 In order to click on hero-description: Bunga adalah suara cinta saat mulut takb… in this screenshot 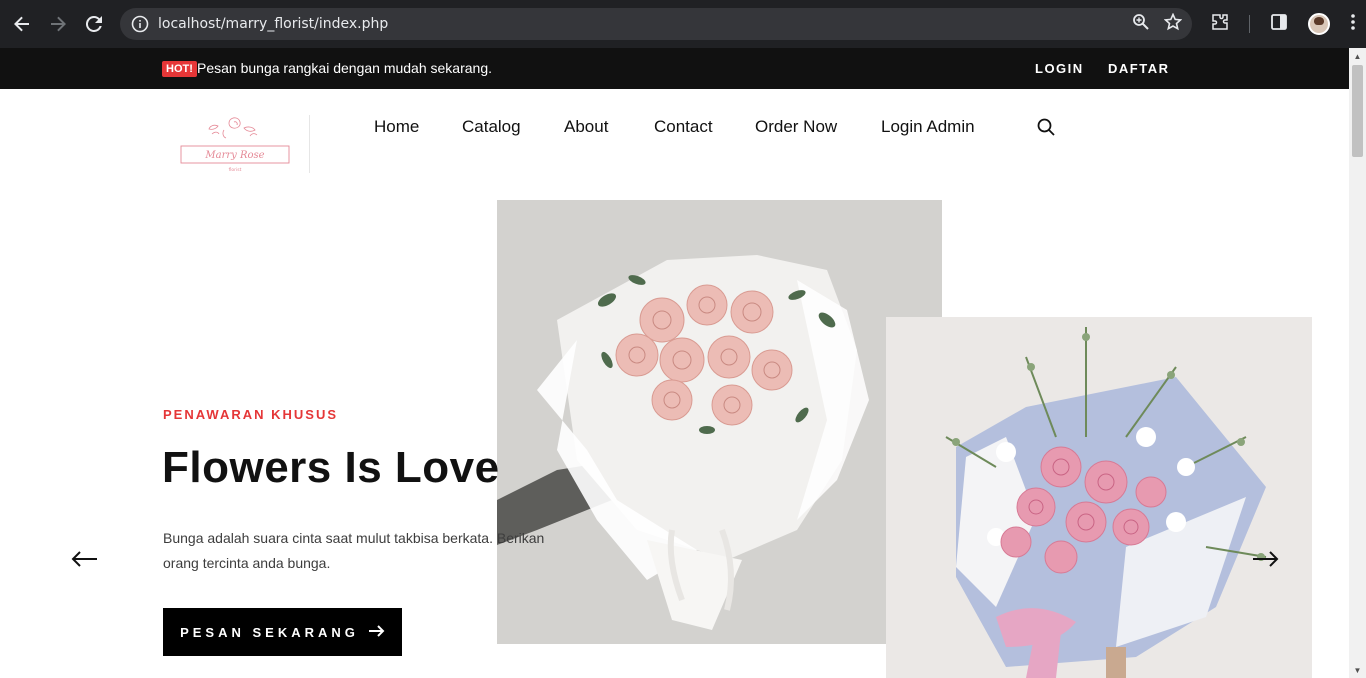, I will do `click(354, 550)`.